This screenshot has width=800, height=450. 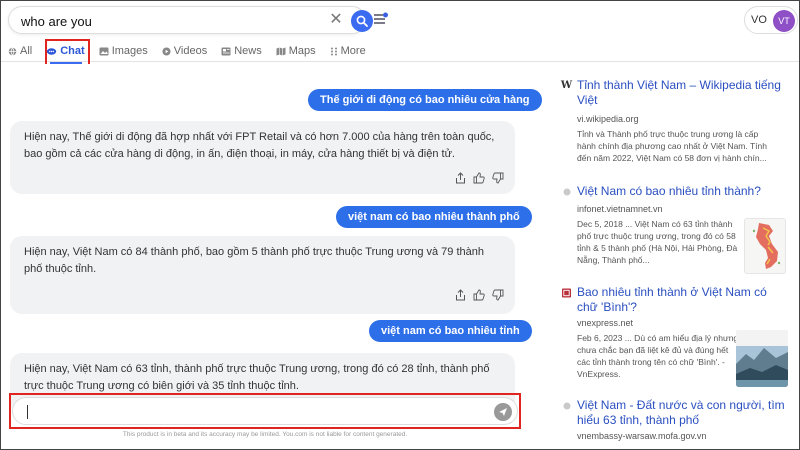 What do you see at coordinates (434, 217) in the screenshot?
I see `user-message: việt nam có bao nhiêu thành phố` at bounding box center [434, 217].